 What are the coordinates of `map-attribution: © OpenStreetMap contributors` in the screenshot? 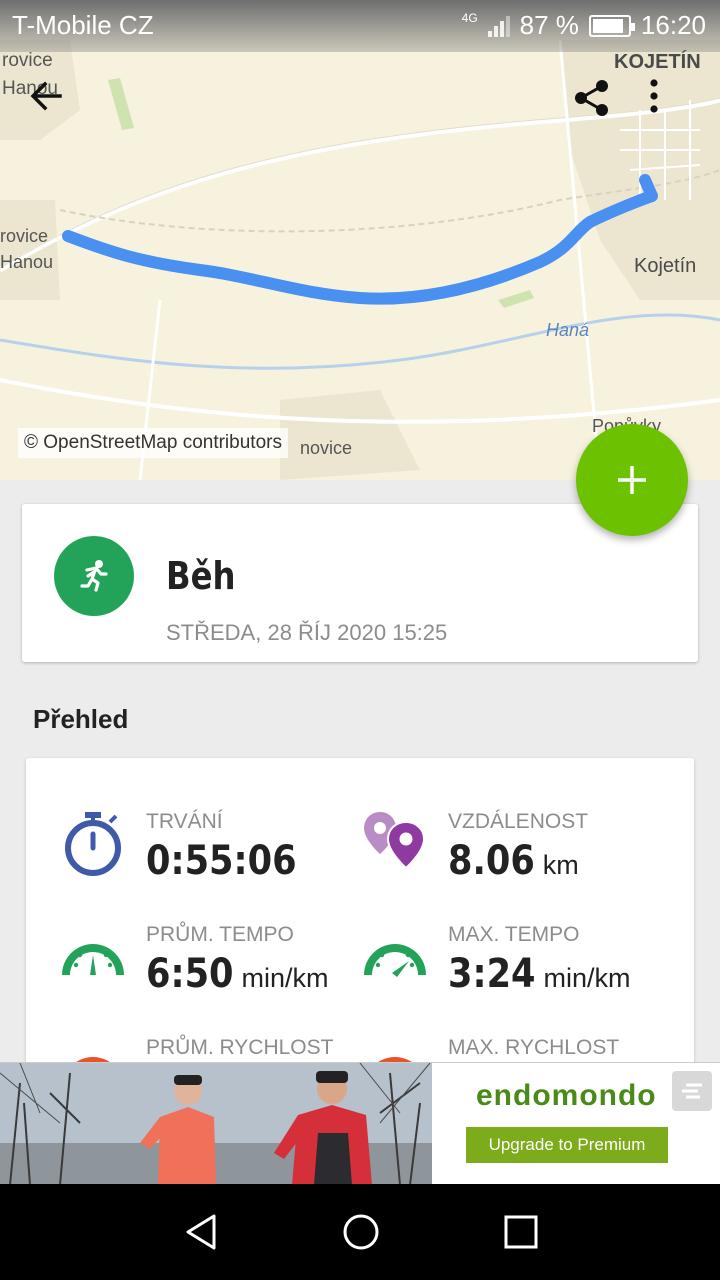 It's located at (153, 443).